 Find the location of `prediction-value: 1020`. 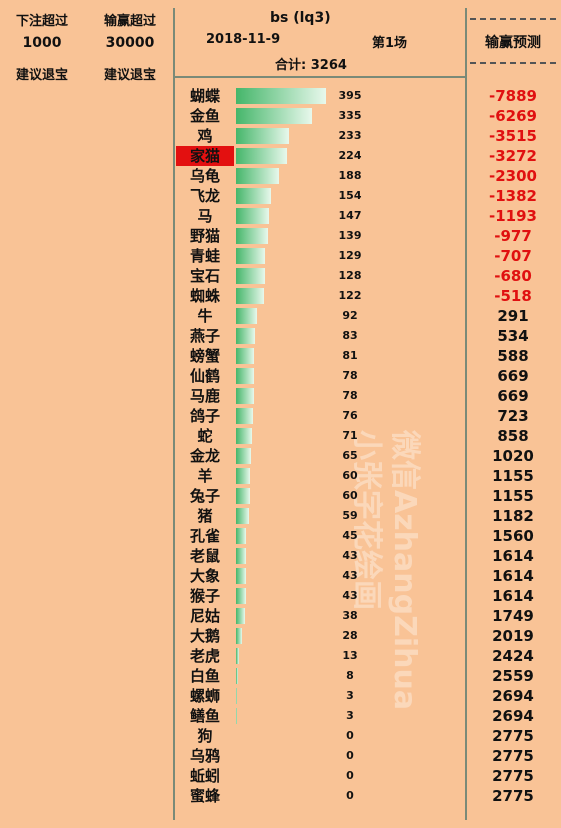

prediction-value: 1020 is located at coordinates (513, 456).